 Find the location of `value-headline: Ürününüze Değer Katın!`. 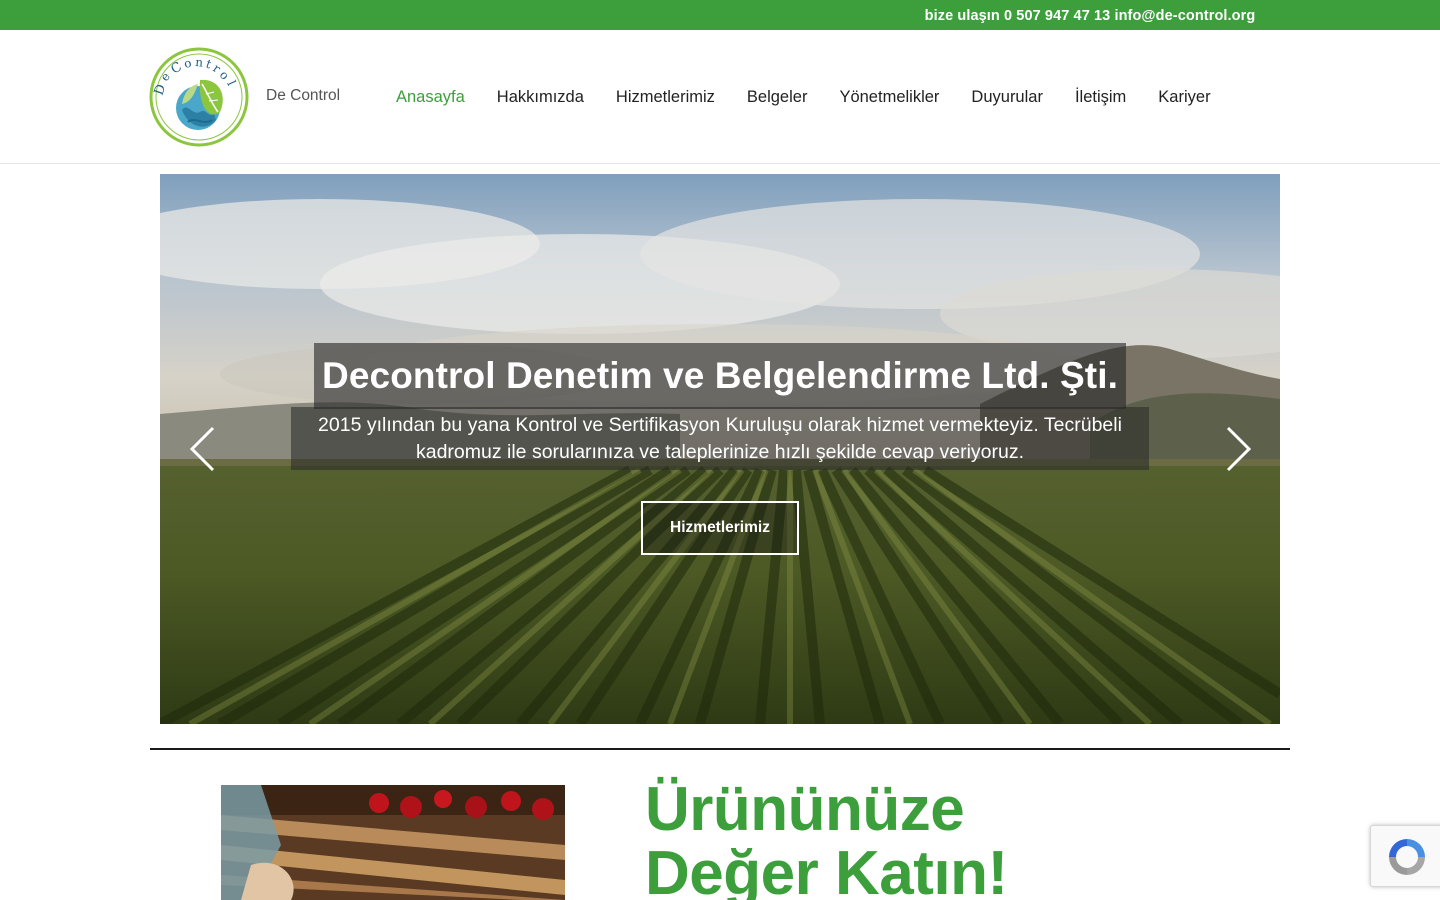

value-headline: Ürününüze Değer Katın! is located at coordinates (895, 839).